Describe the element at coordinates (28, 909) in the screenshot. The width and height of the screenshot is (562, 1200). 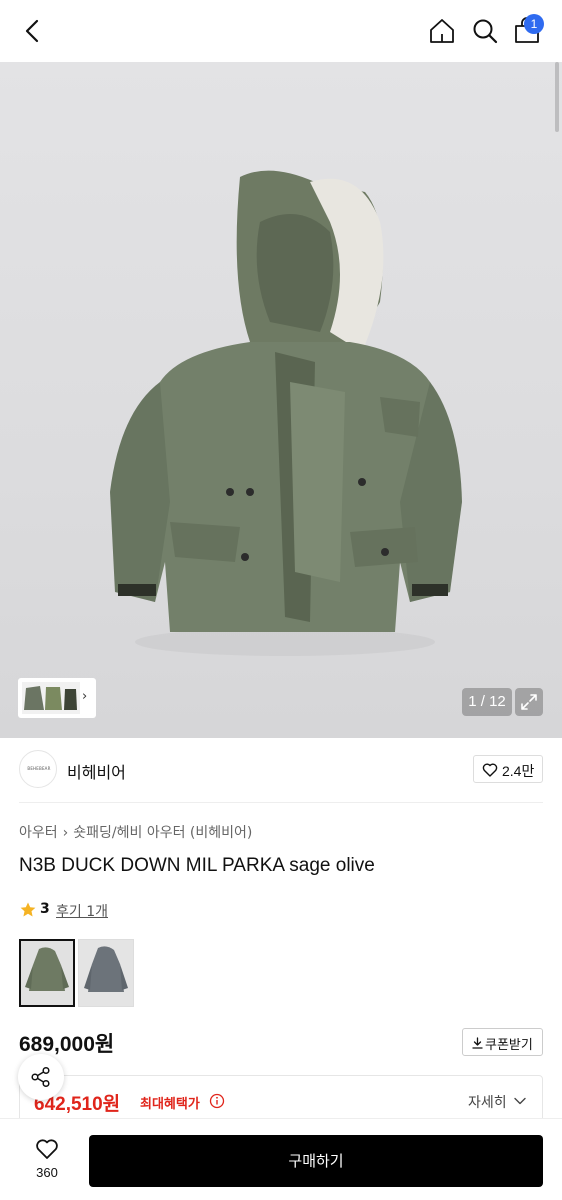
I see `star-icon` at that location.